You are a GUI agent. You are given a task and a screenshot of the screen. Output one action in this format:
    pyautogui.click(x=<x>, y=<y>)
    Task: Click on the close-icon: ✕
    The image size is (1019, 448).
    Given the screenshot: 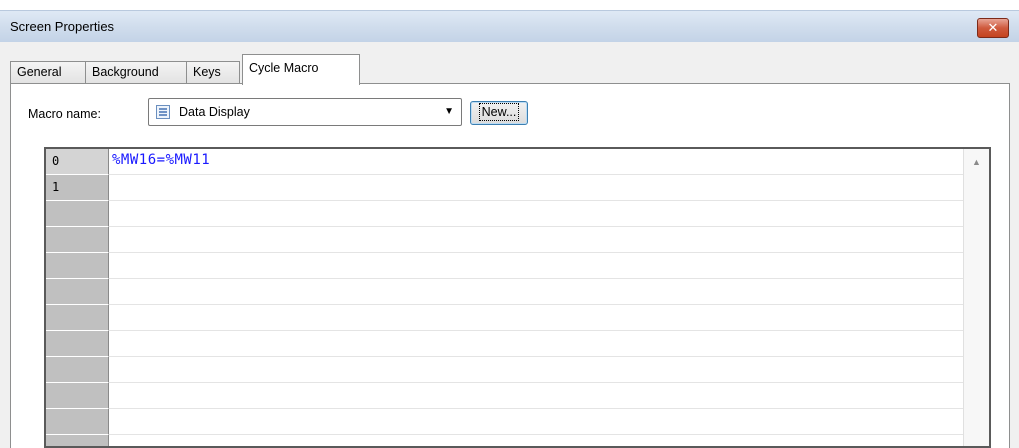 What is the action you would take?
    pyautogui.click(x=993, y=27)
    